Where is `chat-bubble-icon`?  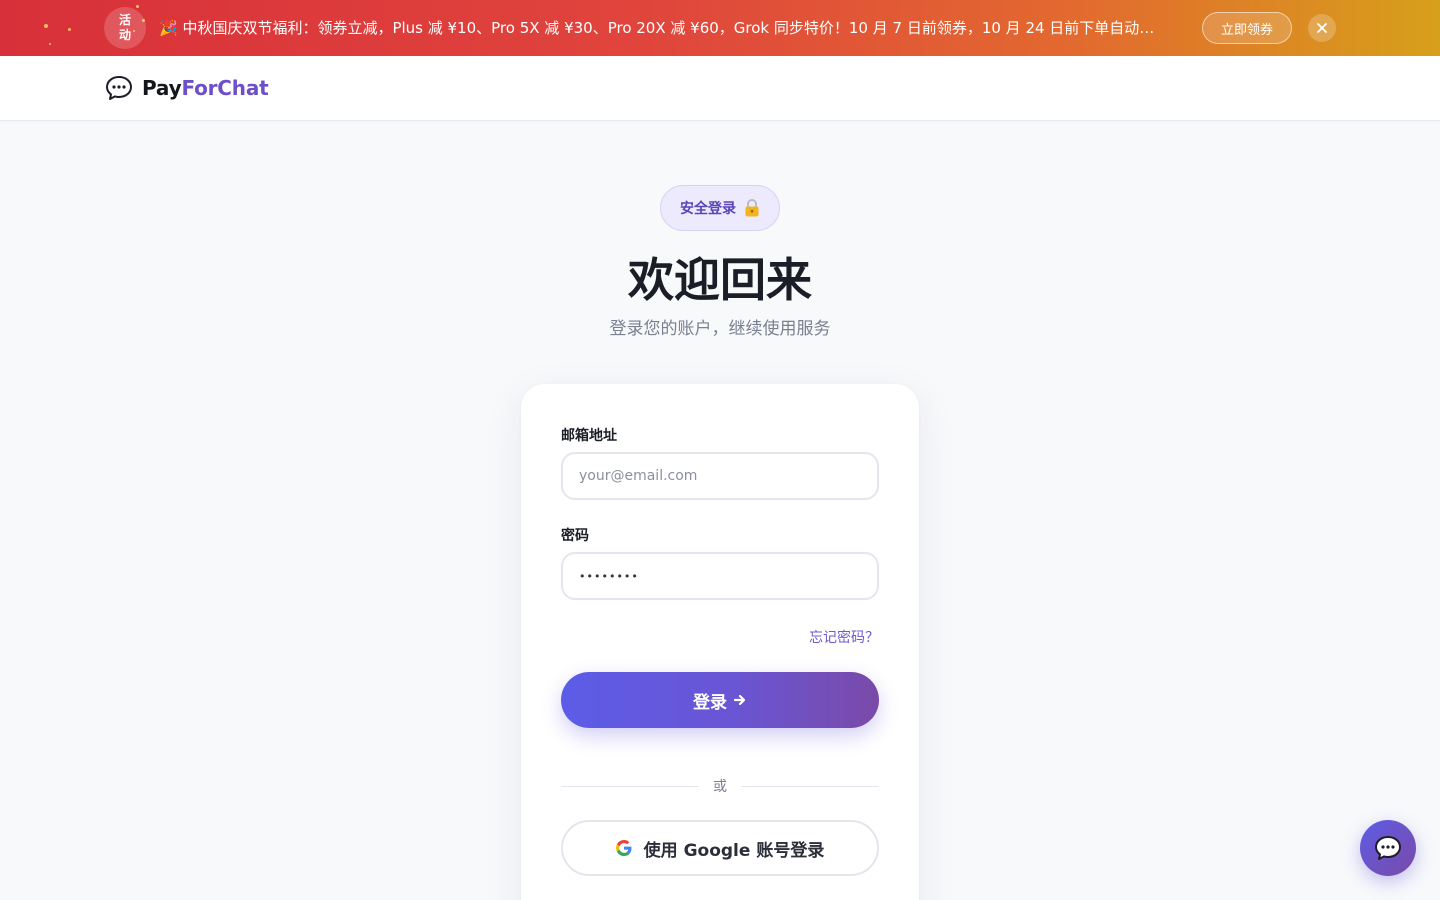 chat-bubble-icon is located at coordinates (1388, 848).